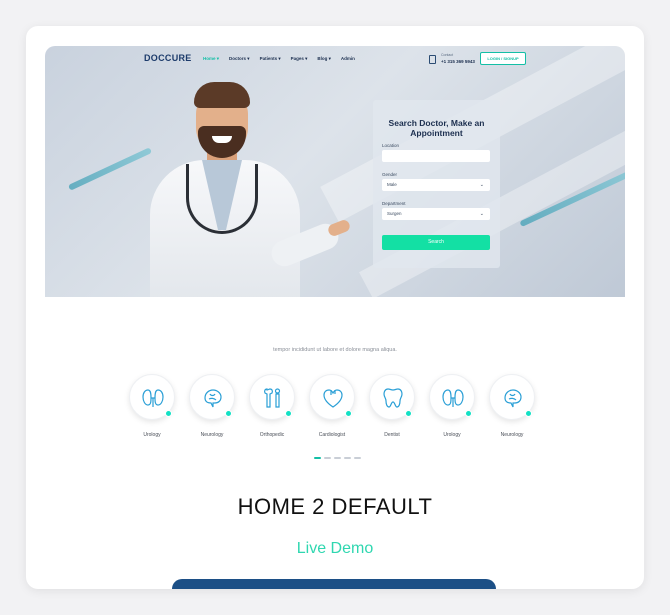 Image resolution: width=670 pixels, height=615 pixels. I want to click on search-button: Search, so click(436, 242).